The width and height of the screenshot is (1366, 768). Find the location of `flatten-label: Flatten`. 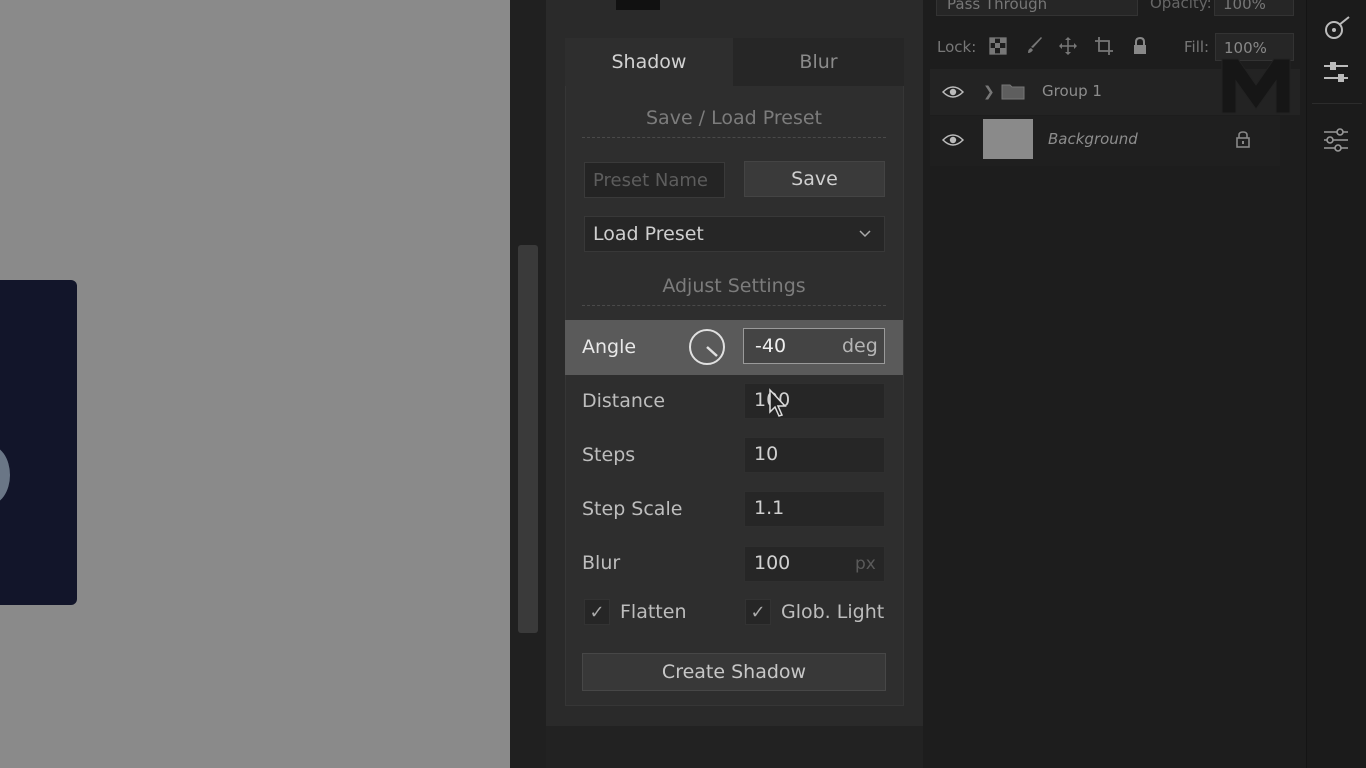

flatten-label: Flatten is located at coordinates (653, 612).